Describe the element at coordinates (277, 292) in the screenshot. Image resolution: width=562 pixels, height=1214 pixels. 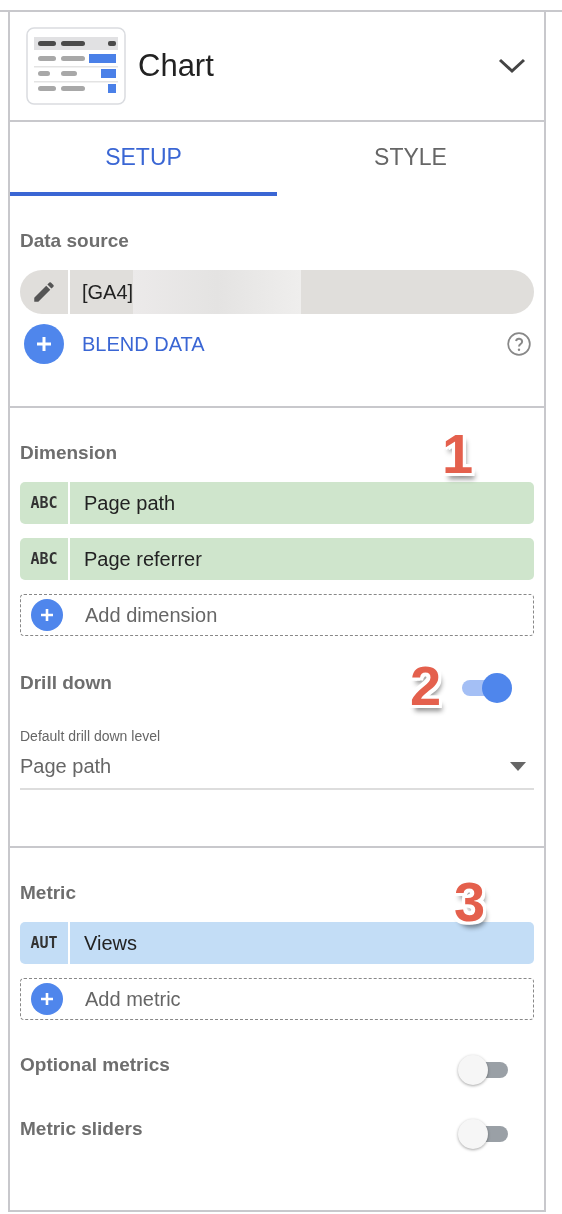
I see `data-source-field: [GA4]` at that location.